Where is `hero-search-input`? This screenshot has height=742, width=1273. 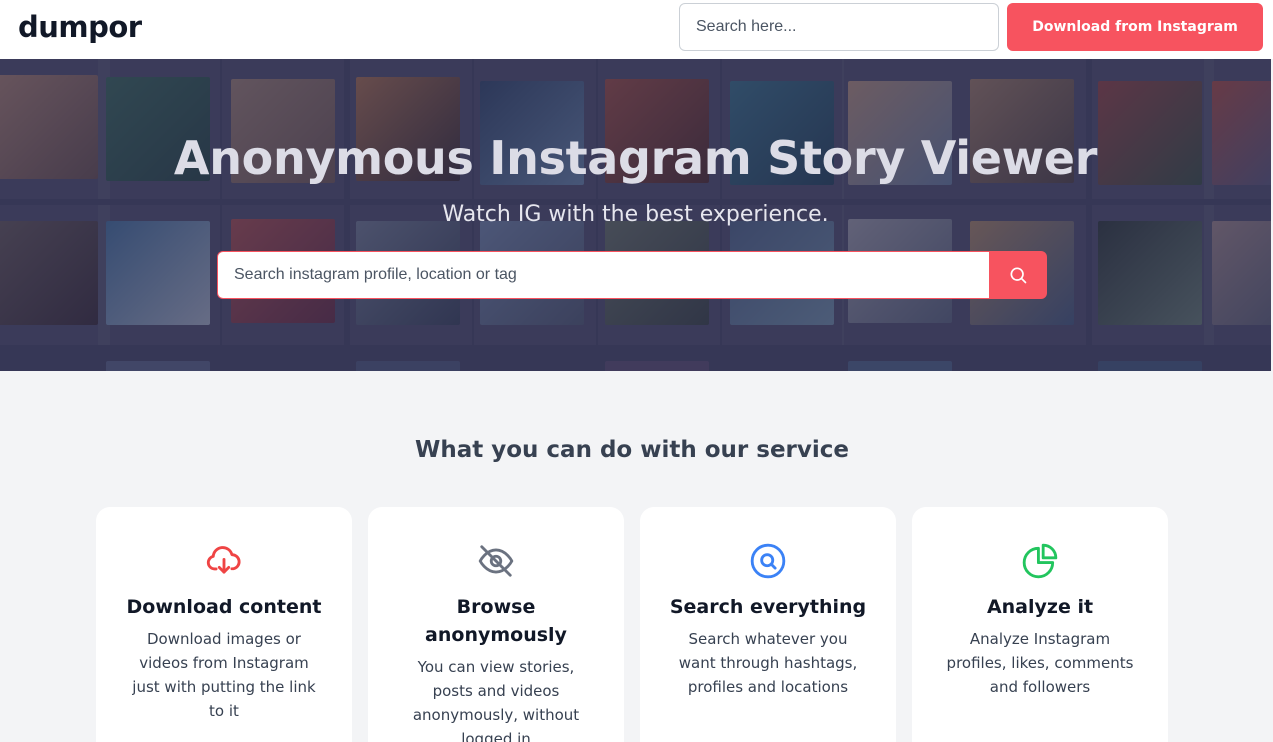 hero-search-input is located at coordinates (603, 275).